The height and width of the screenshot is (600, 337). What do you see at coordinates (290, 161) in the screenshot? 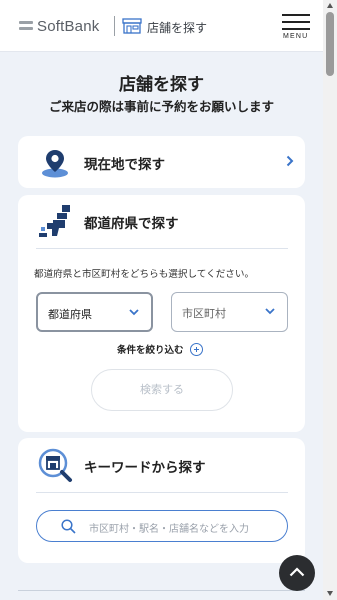
I see `chevron-right-icon` at bounding box center [290, 161].